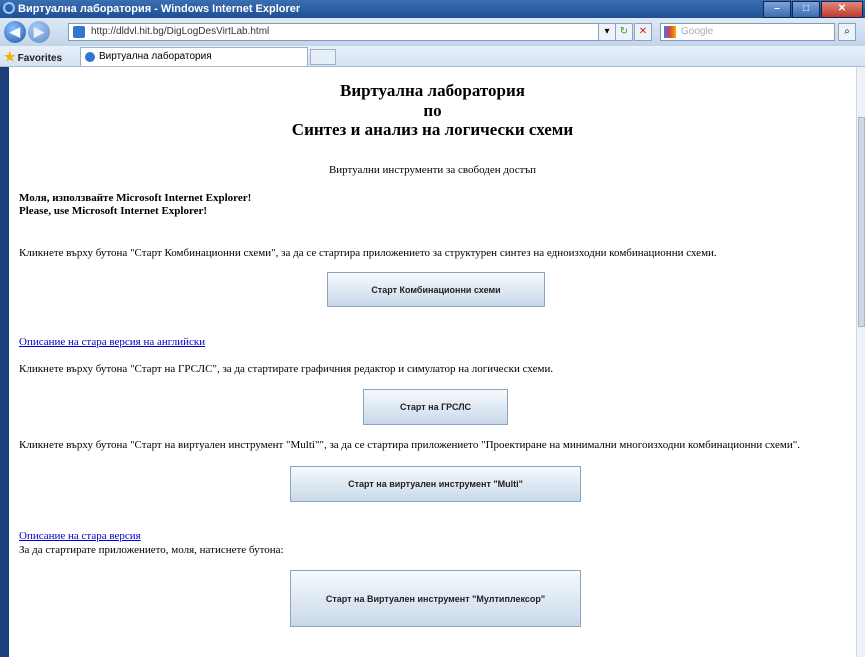 The image size is (865, 657). Describe the element at coordinates (90, 57) in the screenshot. I see `tab-ie-icon` at that location.